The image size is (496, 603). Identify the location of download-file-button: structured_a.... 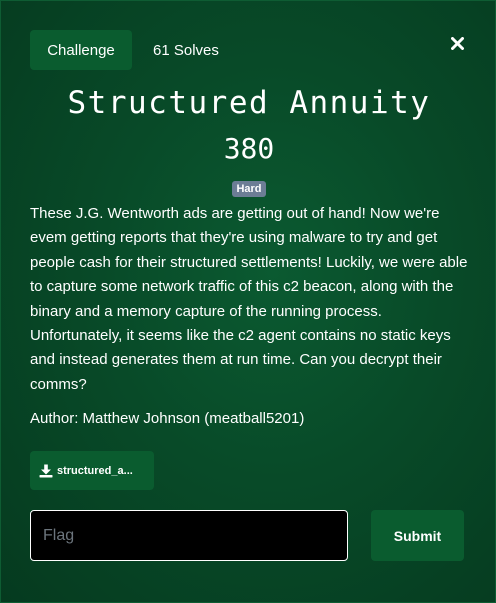
(92, 470).